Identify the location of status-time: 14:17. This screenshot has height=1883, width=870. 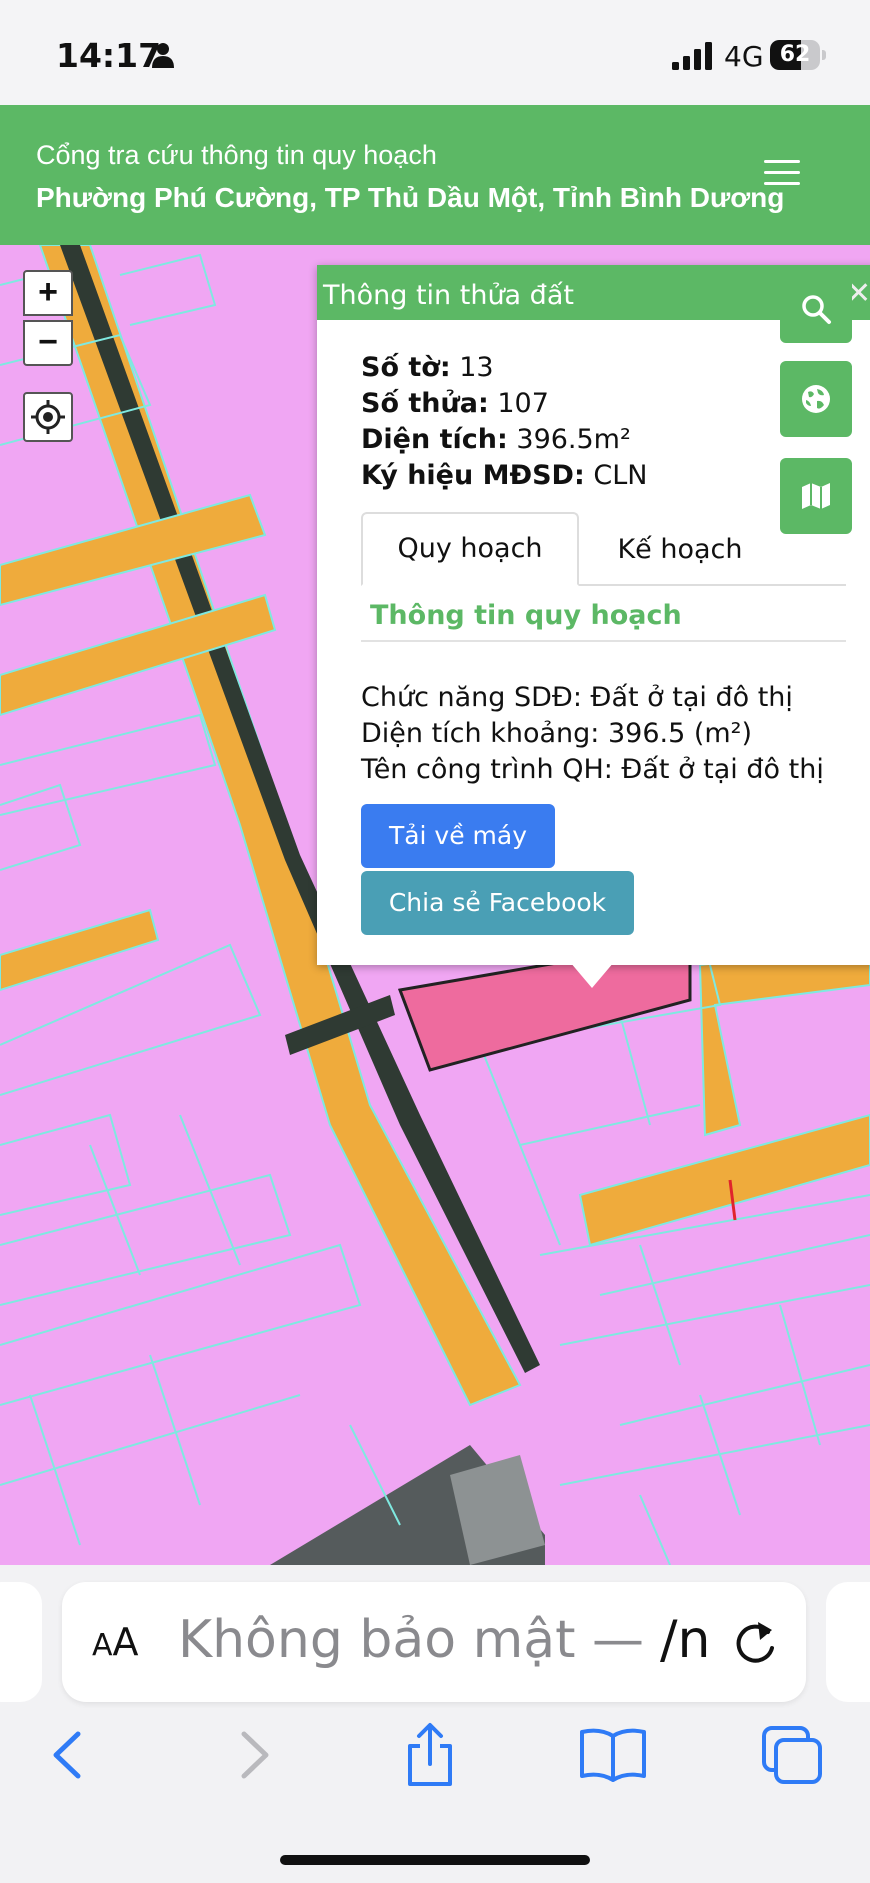
(109, 55).